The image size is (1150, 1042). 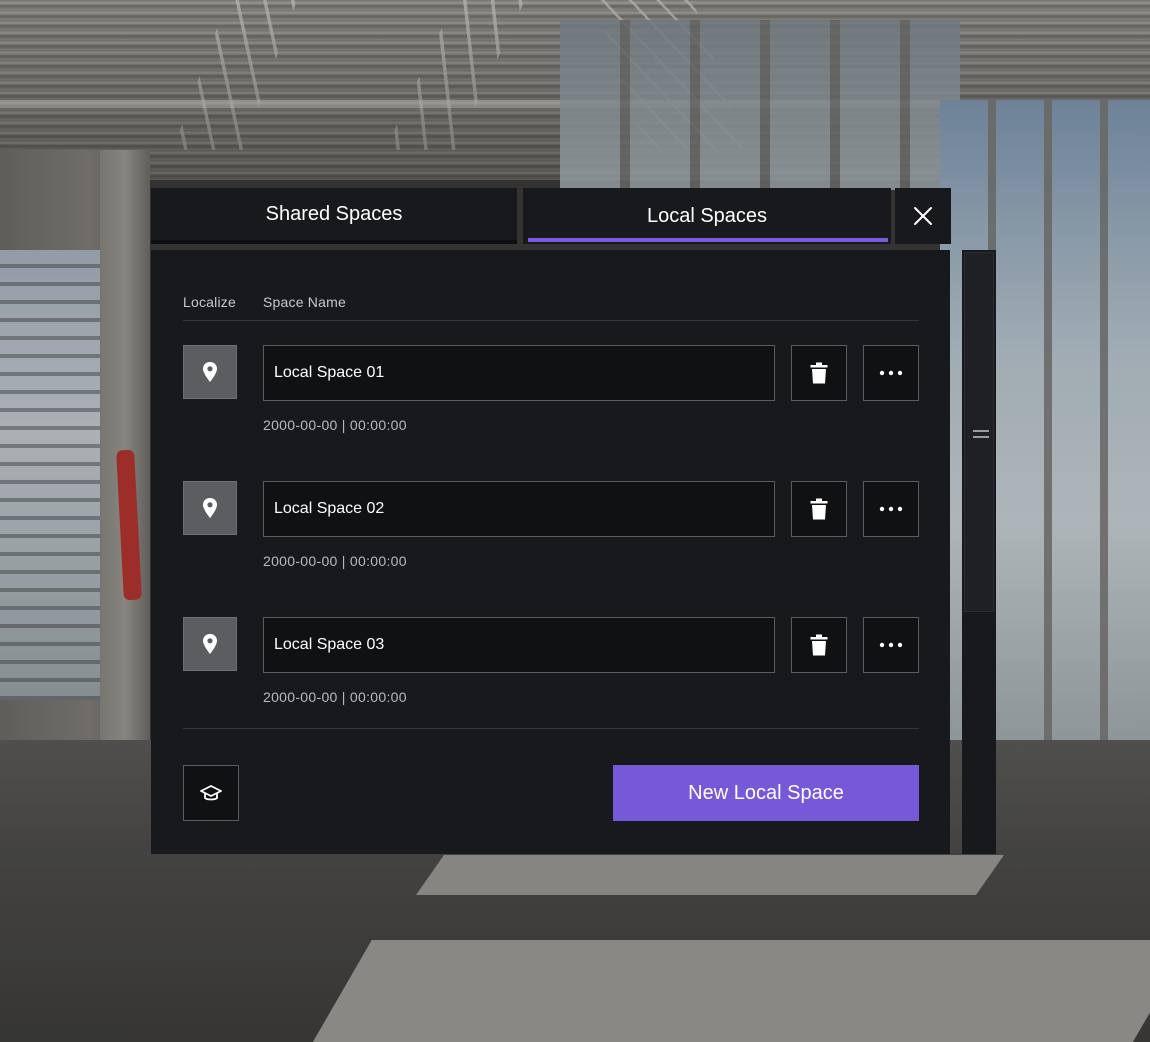 I want to click on active-tab-indicator, so click(x=708, y=240).